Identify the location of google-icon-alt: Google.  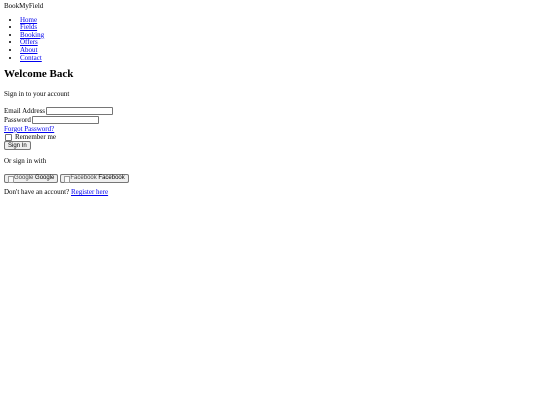
(24, 178).